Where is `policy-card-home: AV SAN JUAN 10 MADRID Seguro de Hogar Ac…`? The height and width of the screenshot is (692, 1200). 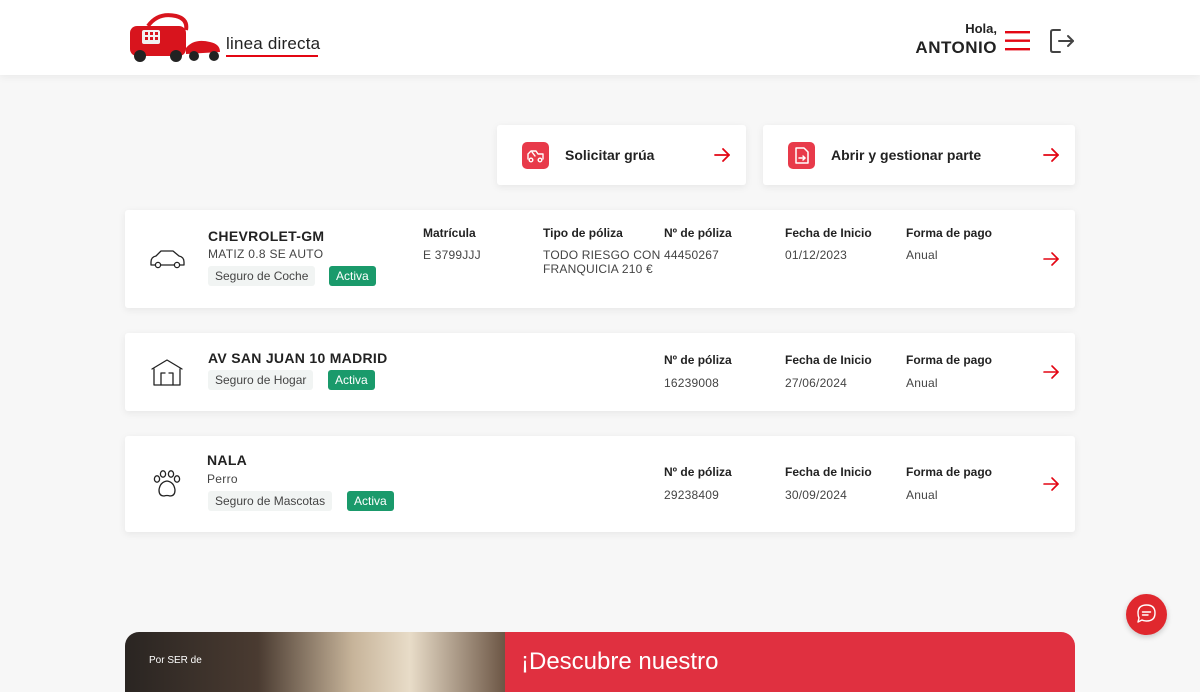
policy-card-home: AV SAN JUAN 10 MADRID Seguro de Hogar Ac… is located at coordinates (600, 372).